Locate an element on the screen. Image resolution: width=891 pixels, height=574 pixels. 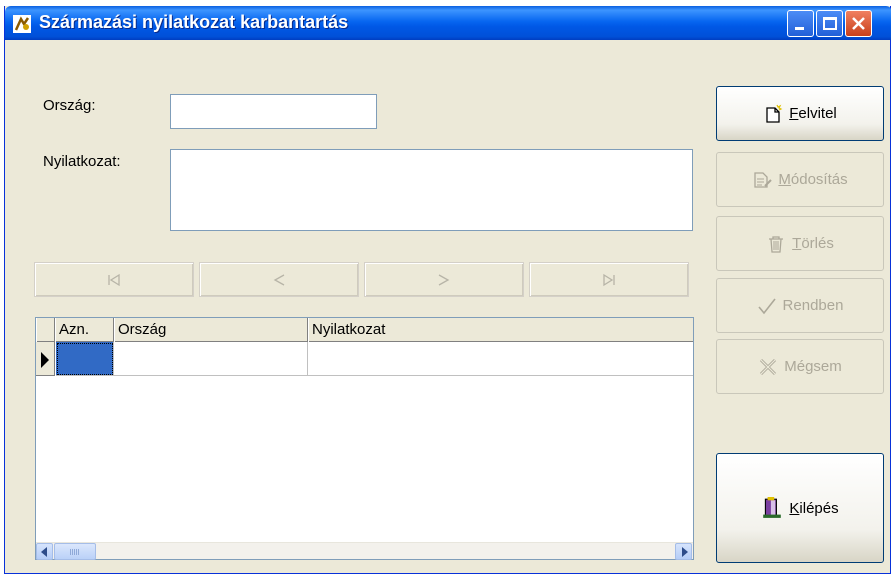
maximize-button is located at coordinates (829, 23).